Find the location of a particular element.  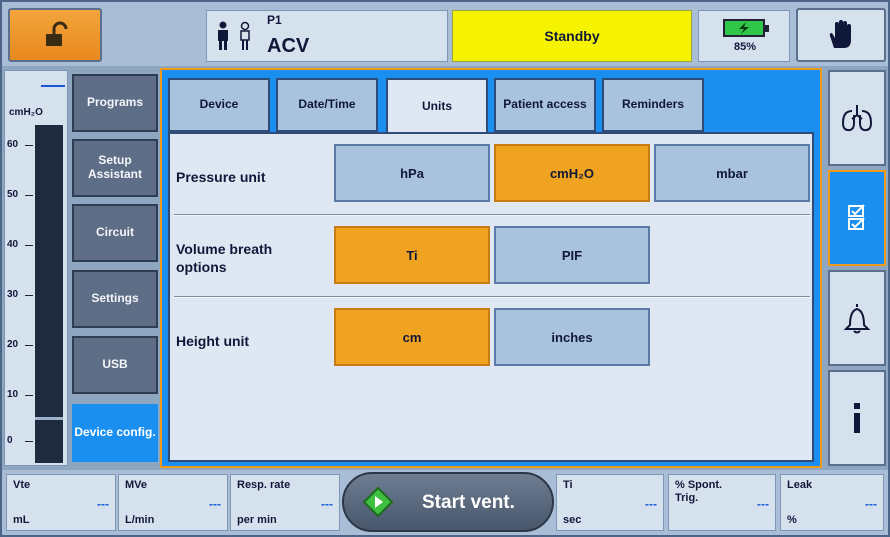

gauge-unit: cmH₂O is located at coordinates (26, 112).